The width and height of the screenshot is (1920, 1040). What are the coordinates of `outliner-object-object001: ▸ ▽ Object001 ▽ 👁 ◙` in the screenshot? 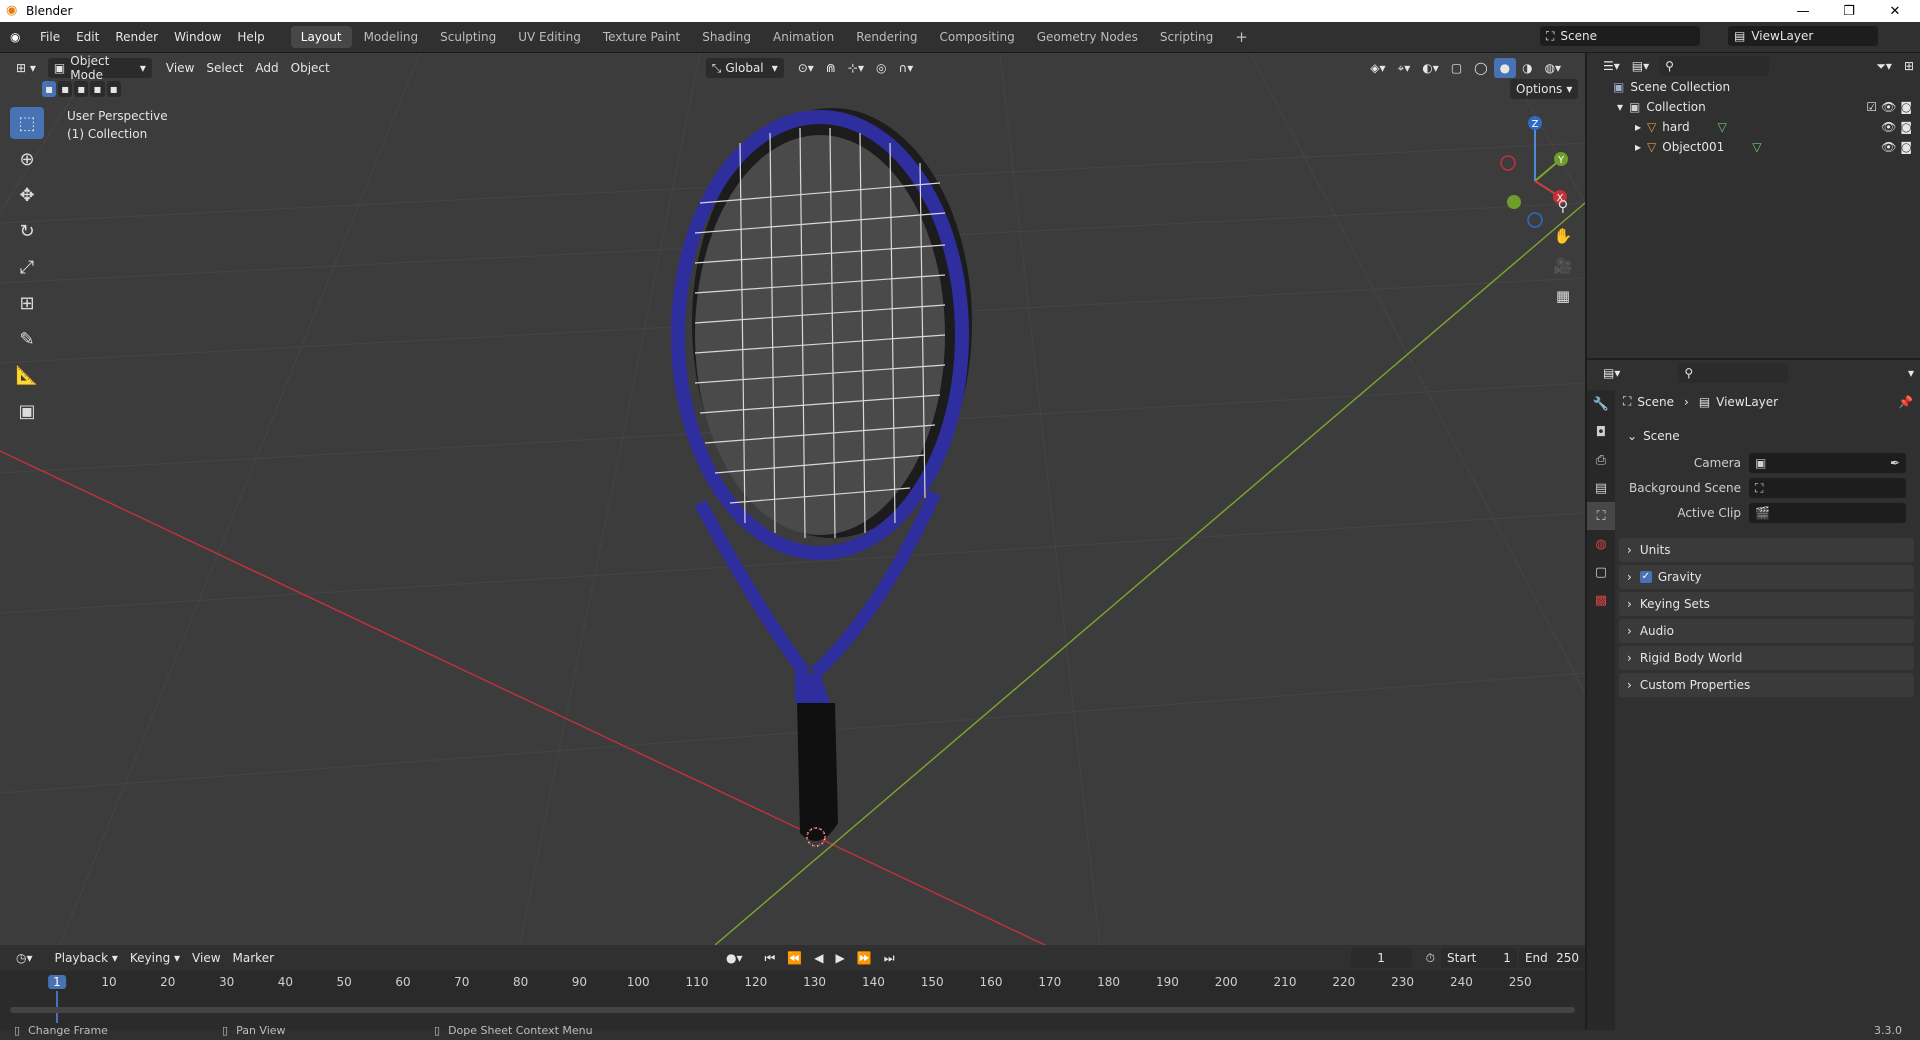 It's located at (1753, 147).